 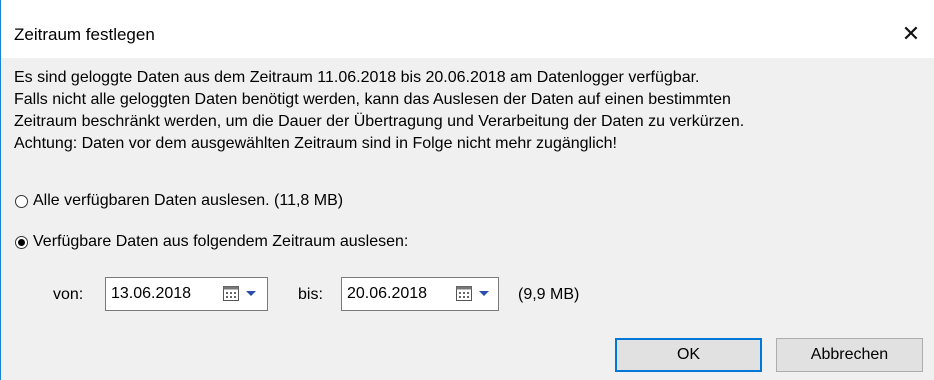 I want to click on radio-range-data, so click(x=21, y=242).